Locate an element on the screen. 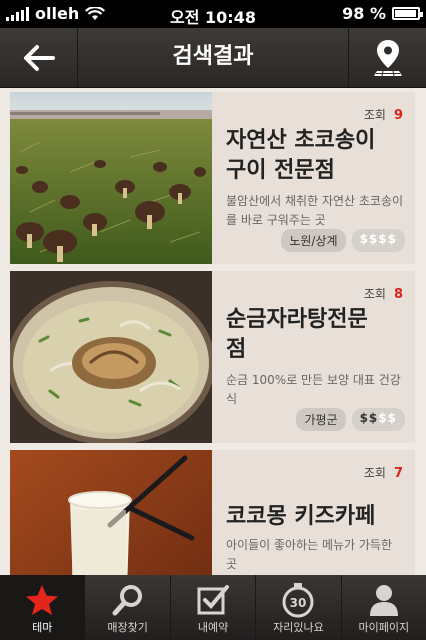  milkshake-photo is located at coordinates (111, 512).